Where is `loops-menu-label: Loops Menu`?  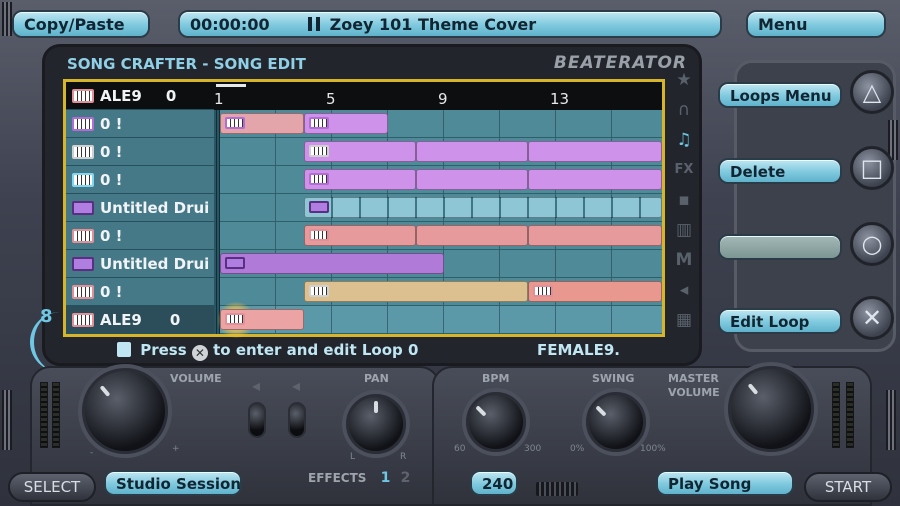 loops-menu-label: Loops Menu is located at coordinates (781, 96).